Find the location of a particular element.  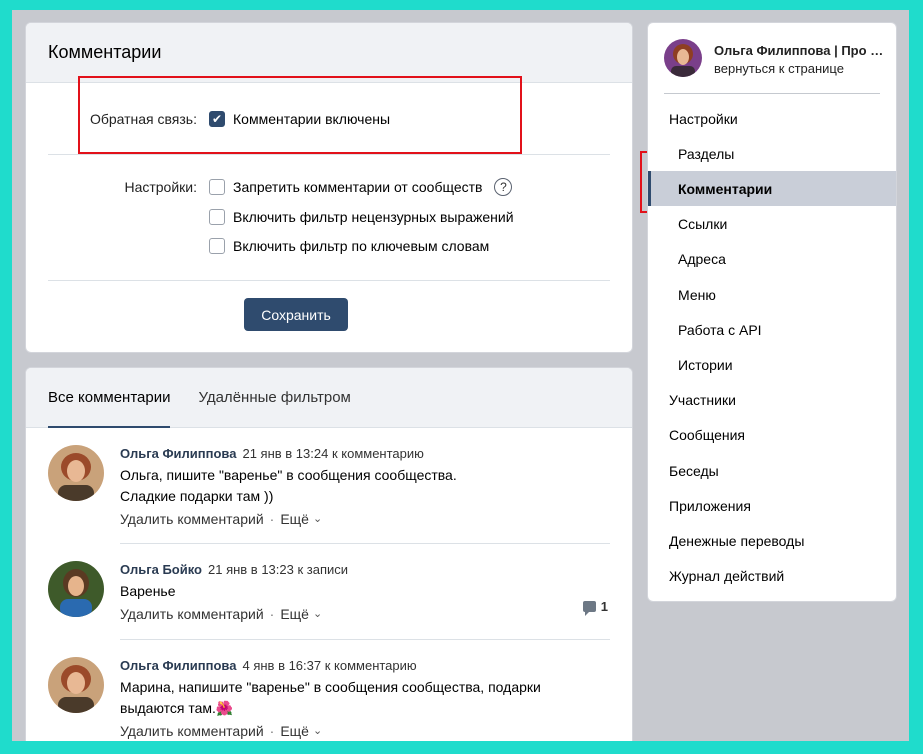

replies-button: 1 is located at coordinates (595, 607).